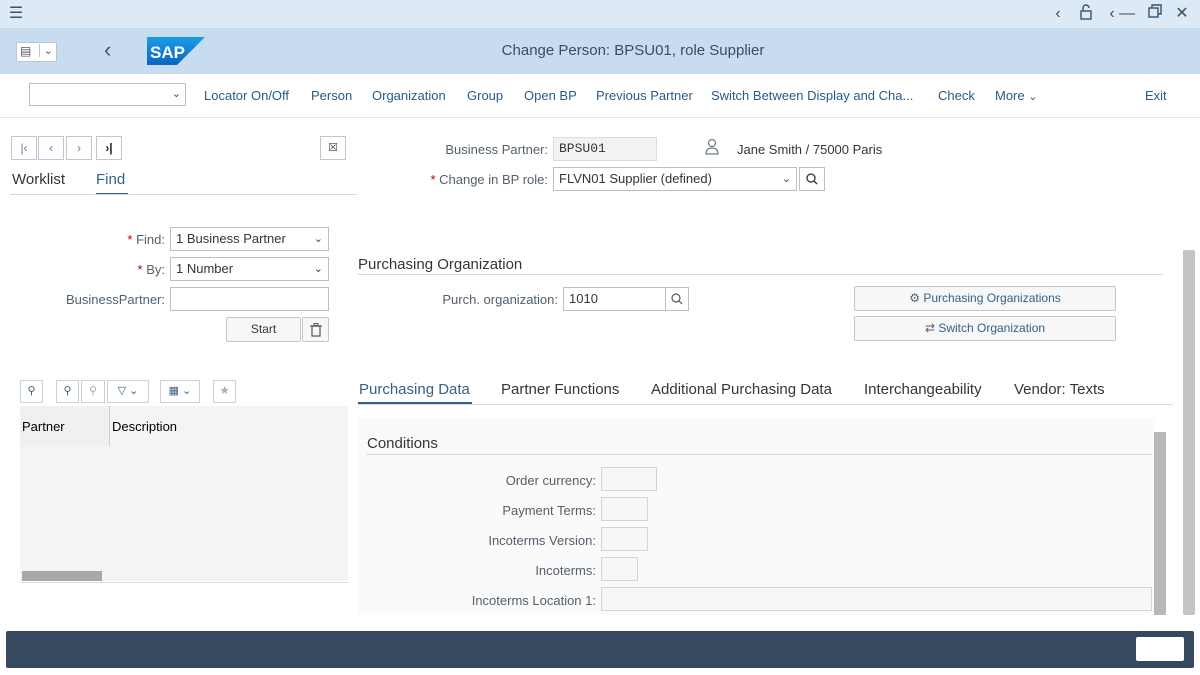 This screenshot has width=1200, height=675. Describe the element at coordinates (1160, 523) in the screenshot. I see `vertical-scrollbar` at that location.